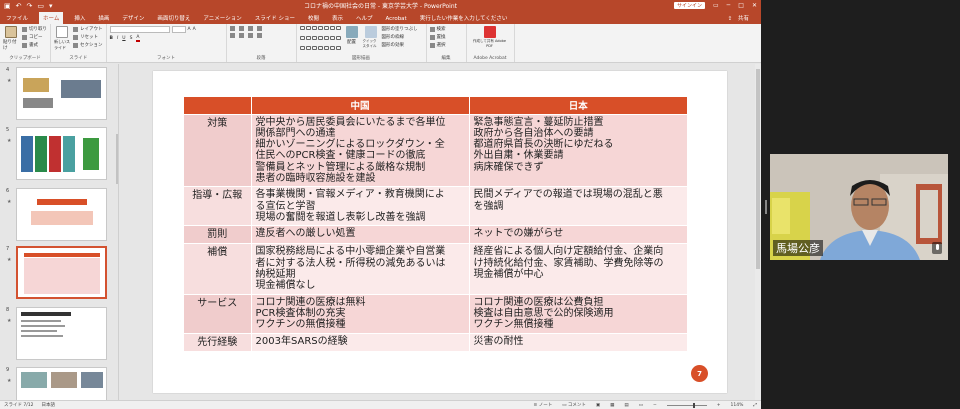 The height and width of the screenshot is (409, 960). Describe the element at coordinates (313, 18) in the screenshot. I see `tab-review: 校閲` at that location.